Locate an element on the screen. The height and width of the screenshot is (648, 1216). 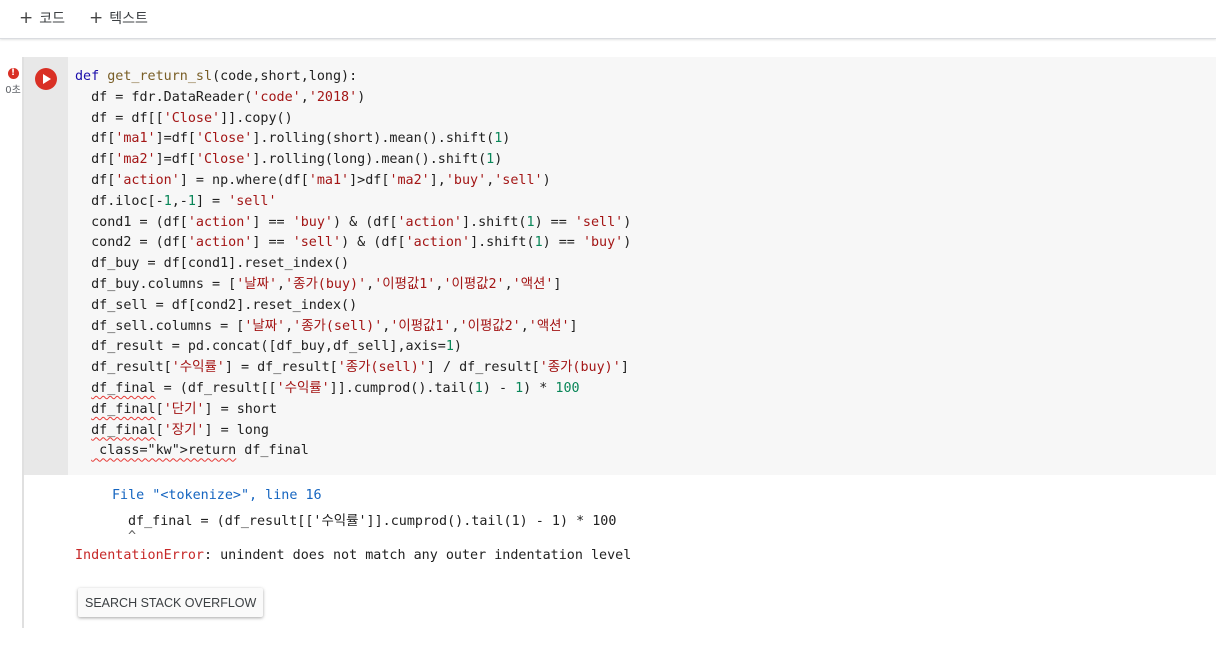
add-text-label: 텍스트 is located at coordinates (128, 19).